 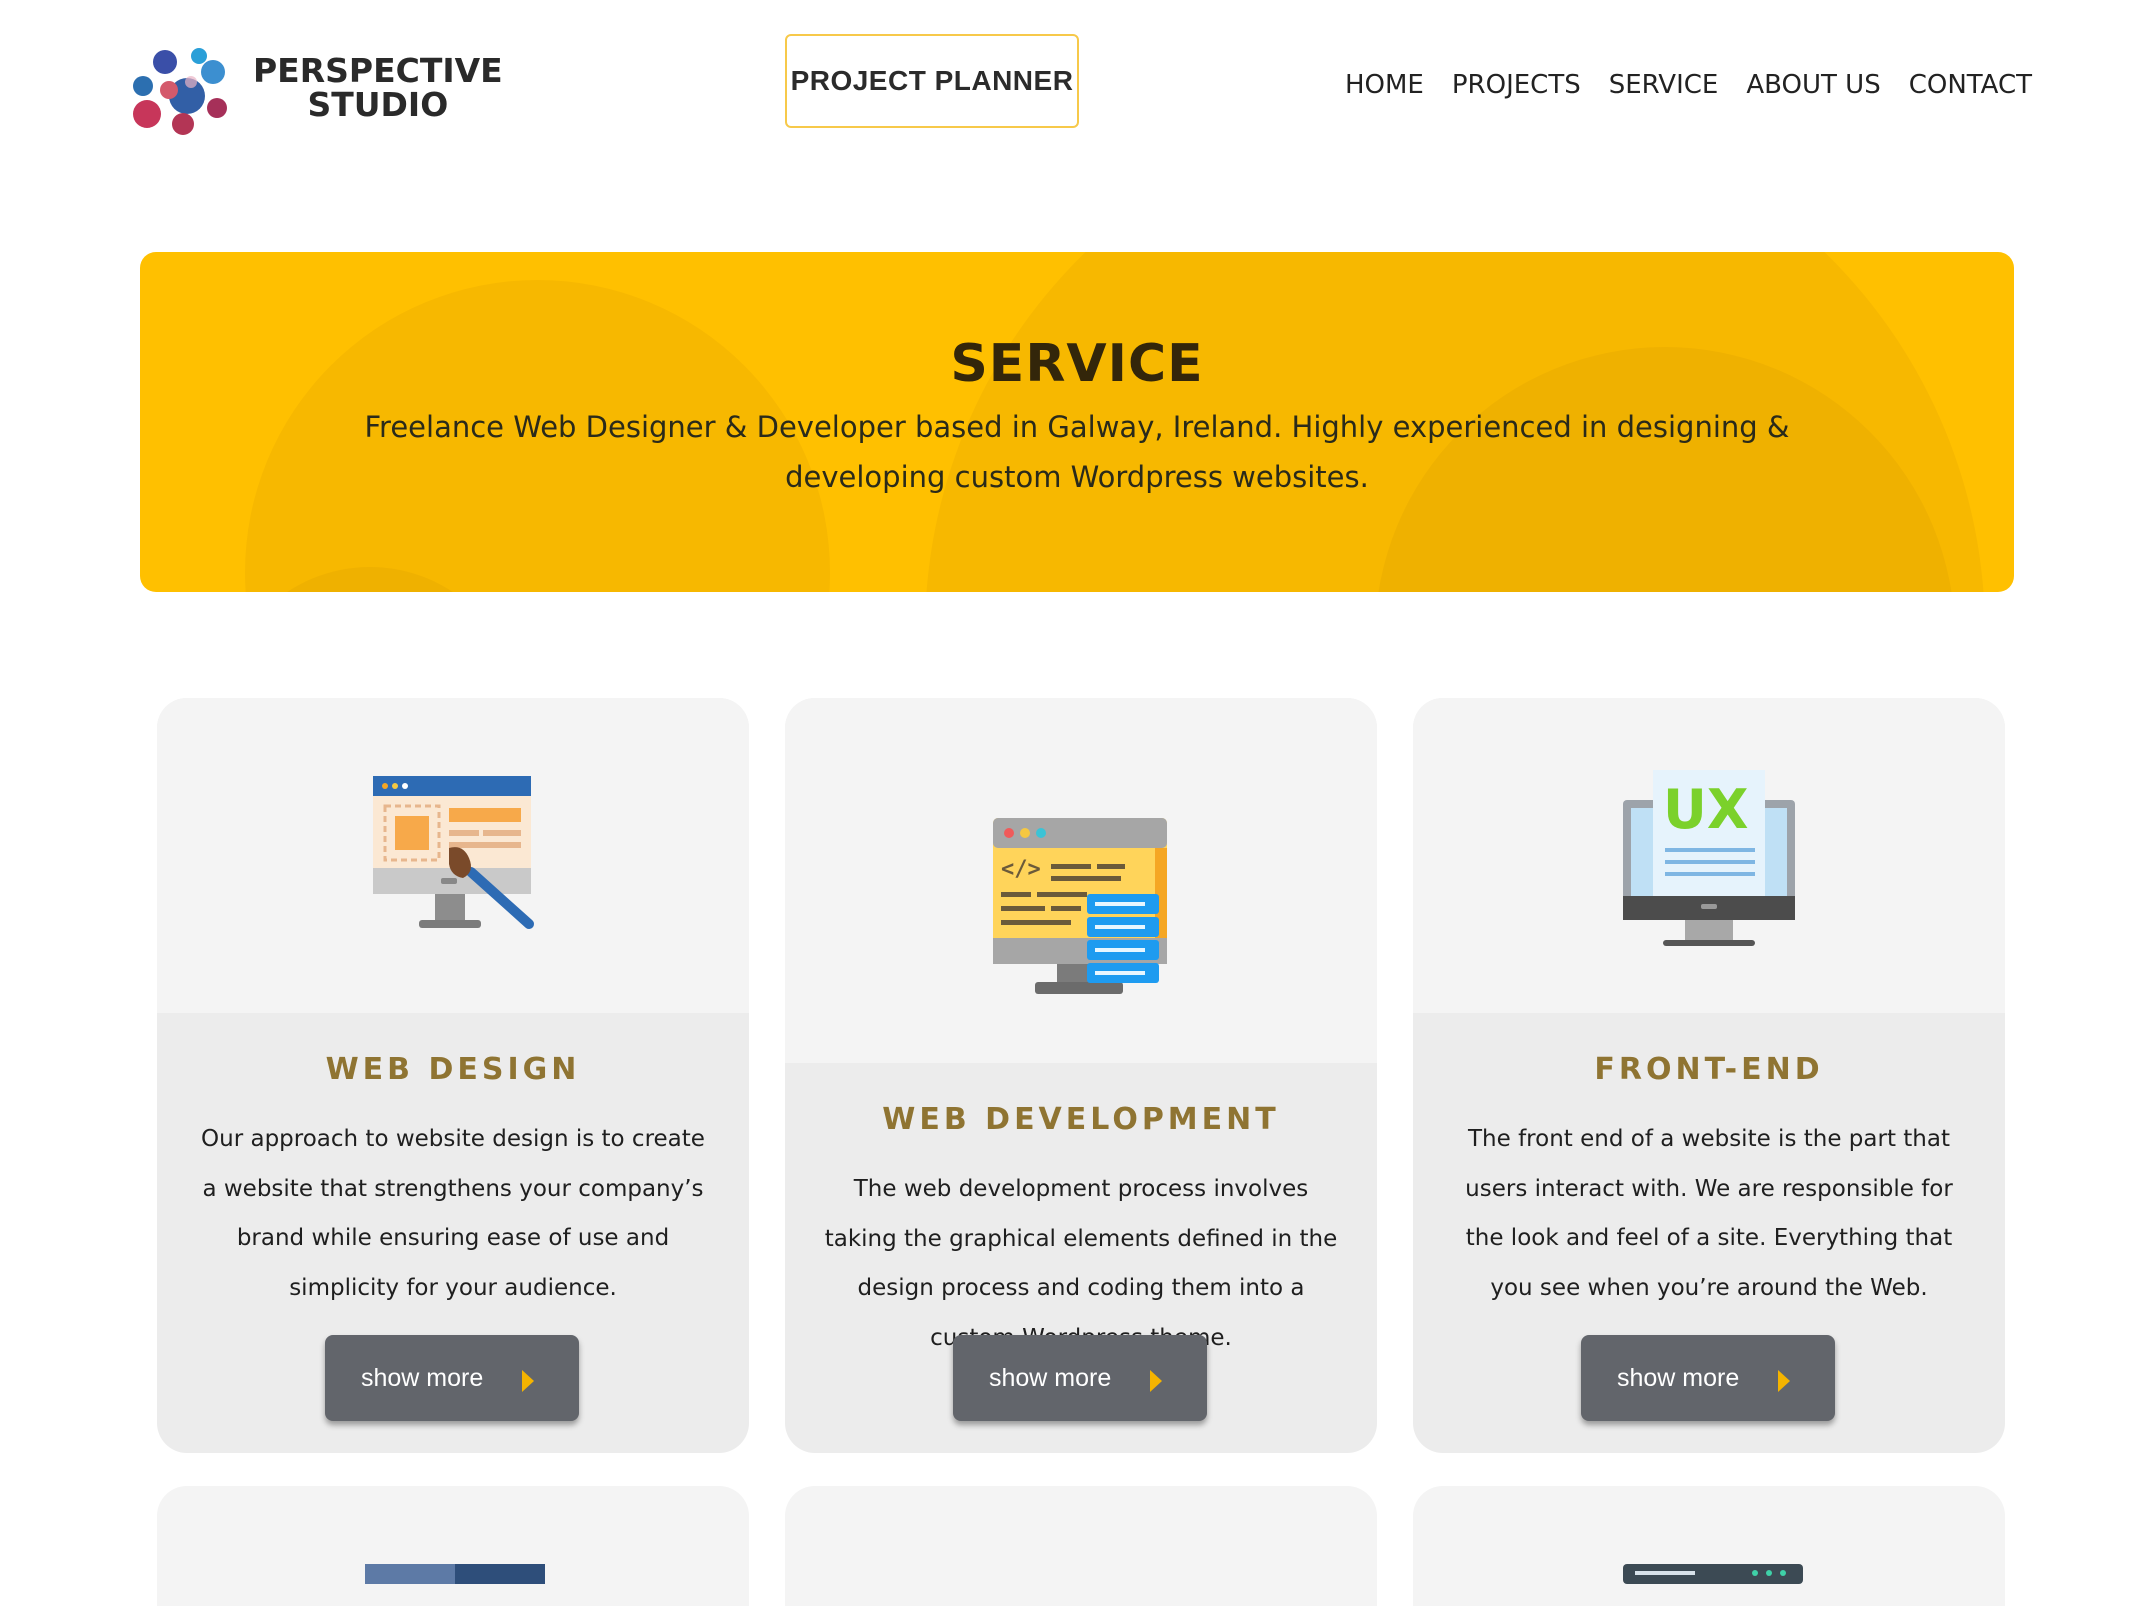 What do you see at coordinates (932, 81) in the screenshot?
I see `project-planner-button: PROJECT PLANNER` at bounding box center [932, 81].